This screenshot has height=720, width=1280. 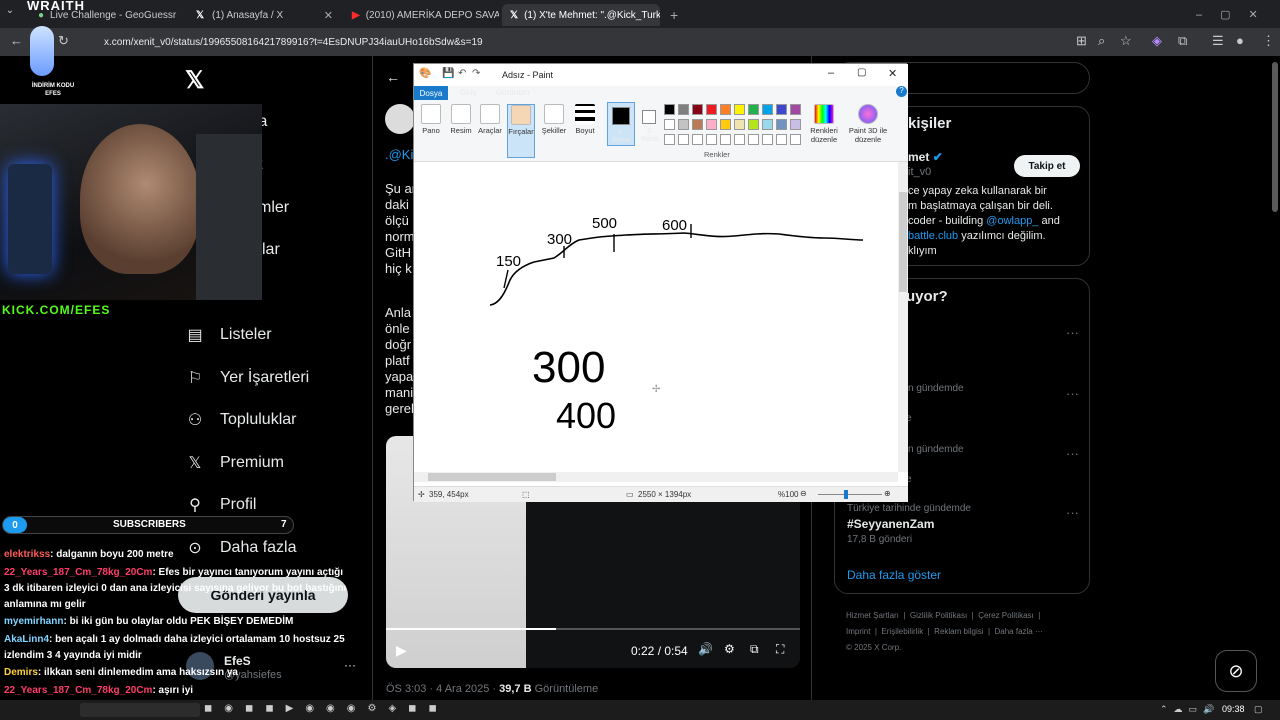 I want to click on minimize-icon: –, so click(x=831, y=73).